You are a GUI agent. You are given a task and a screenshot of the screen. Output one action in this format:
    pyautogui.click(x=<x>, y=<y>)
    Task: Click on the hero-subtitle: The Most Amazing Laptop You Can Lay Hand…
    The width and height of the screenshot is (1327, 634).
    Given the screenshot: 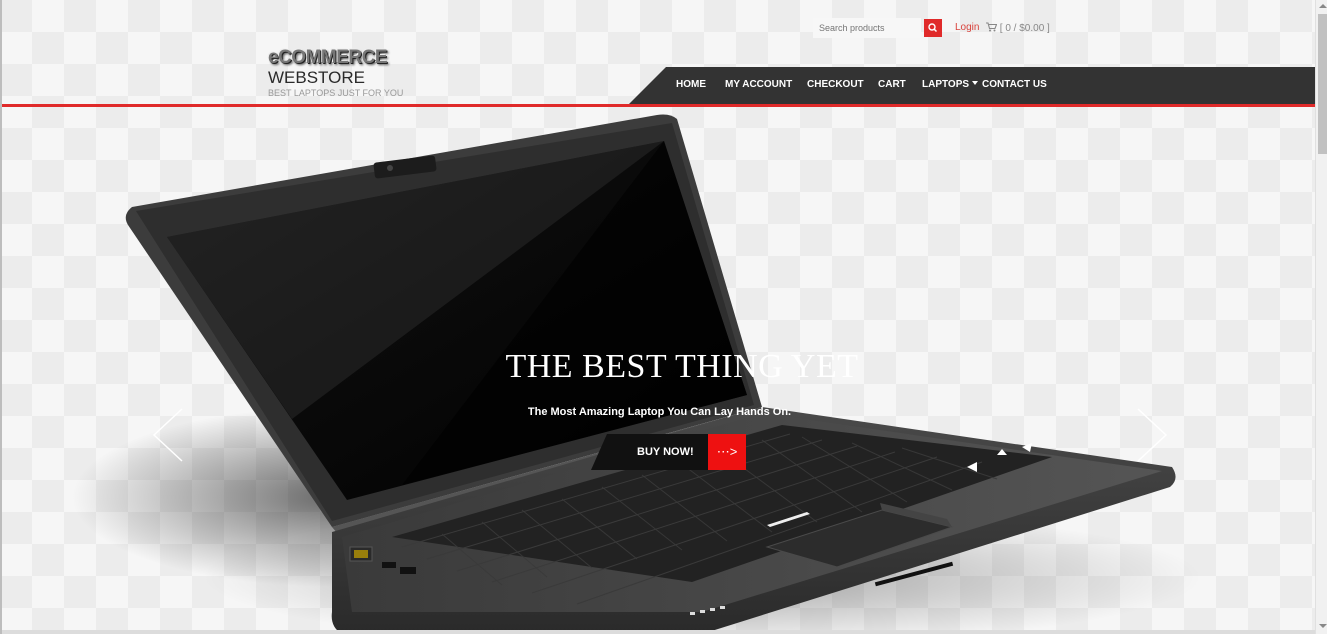 What is the action you would take?
    pyautogui.click(x=659, y=412)
    